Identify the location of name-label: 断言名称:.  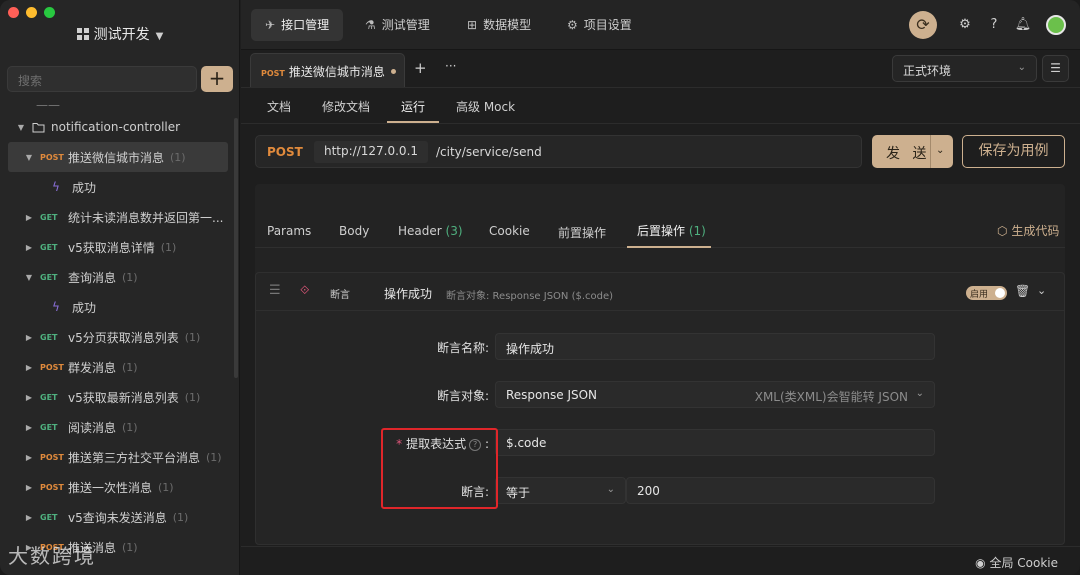
(462, 348).